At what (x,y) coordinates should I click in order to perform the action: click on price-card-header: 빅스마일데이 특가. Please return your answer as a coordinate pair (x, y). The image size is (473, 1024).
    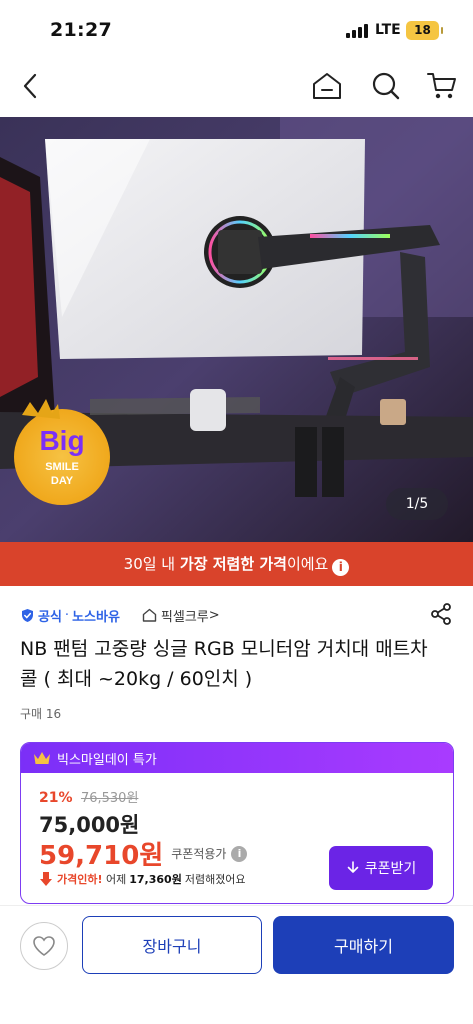
    Looking at the image, I should click on (237, 758).